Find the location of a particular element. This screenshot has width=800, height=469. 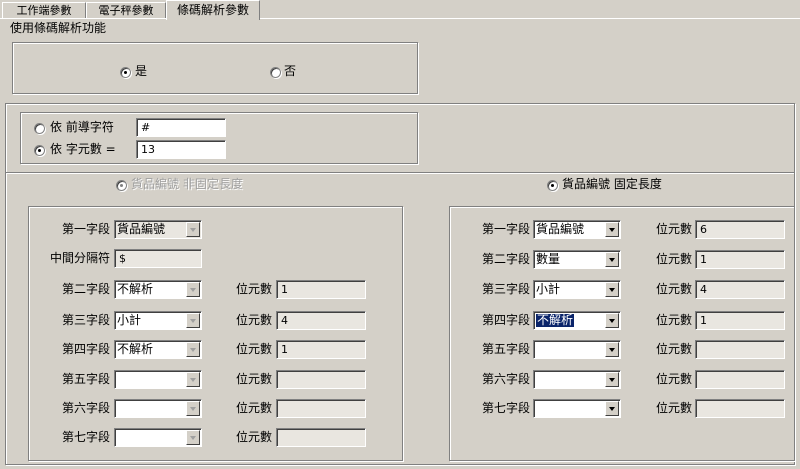

right-field-label: 第四字段 is located at coordinates (505, 320).